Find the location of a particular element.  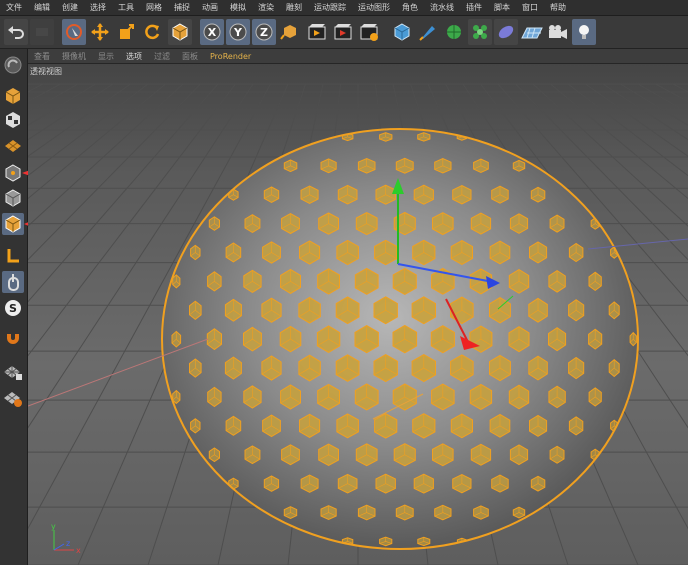

menu-item: 流水线 is located at coordinates (442, 7).